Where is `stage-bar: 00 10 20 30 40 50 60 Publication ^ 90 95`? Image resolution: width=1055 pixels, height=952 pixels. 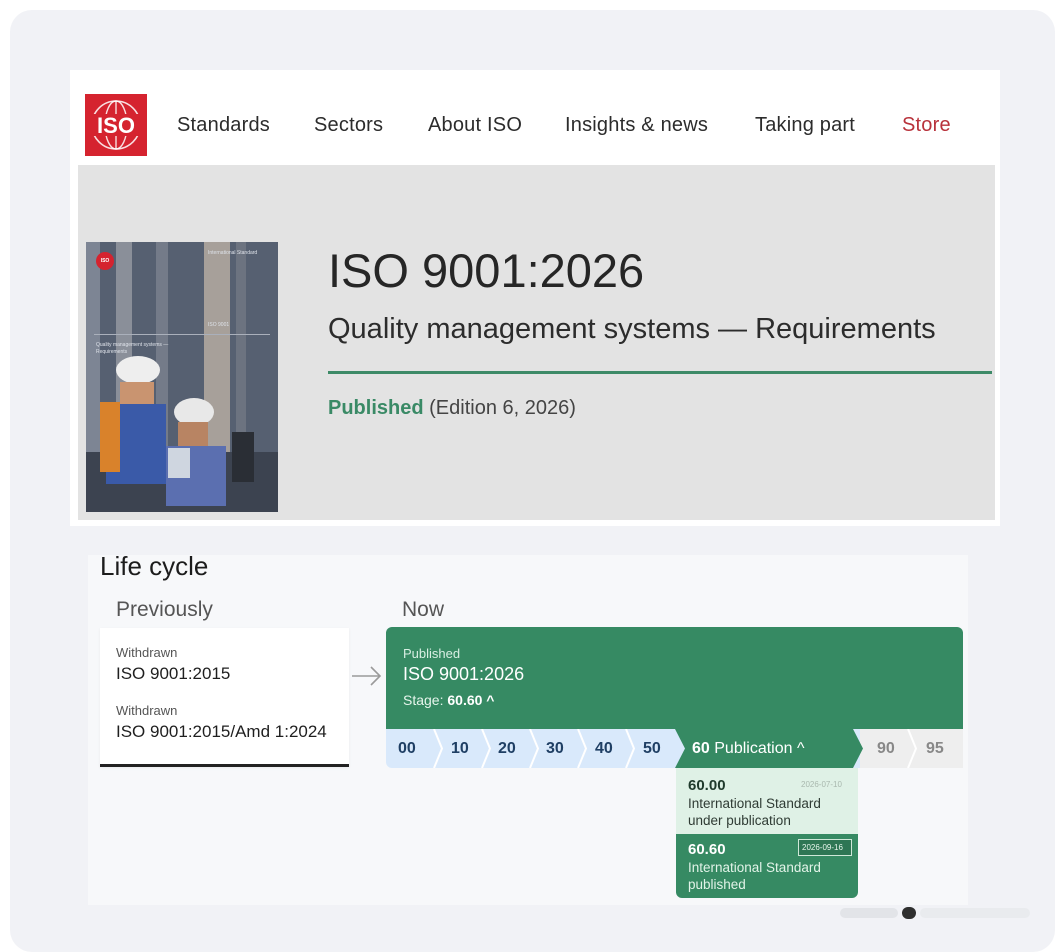 stage-bar: 00 10 20 30 40 50 60 Publication ^ 90 95 is located at coordinates (674, 748).